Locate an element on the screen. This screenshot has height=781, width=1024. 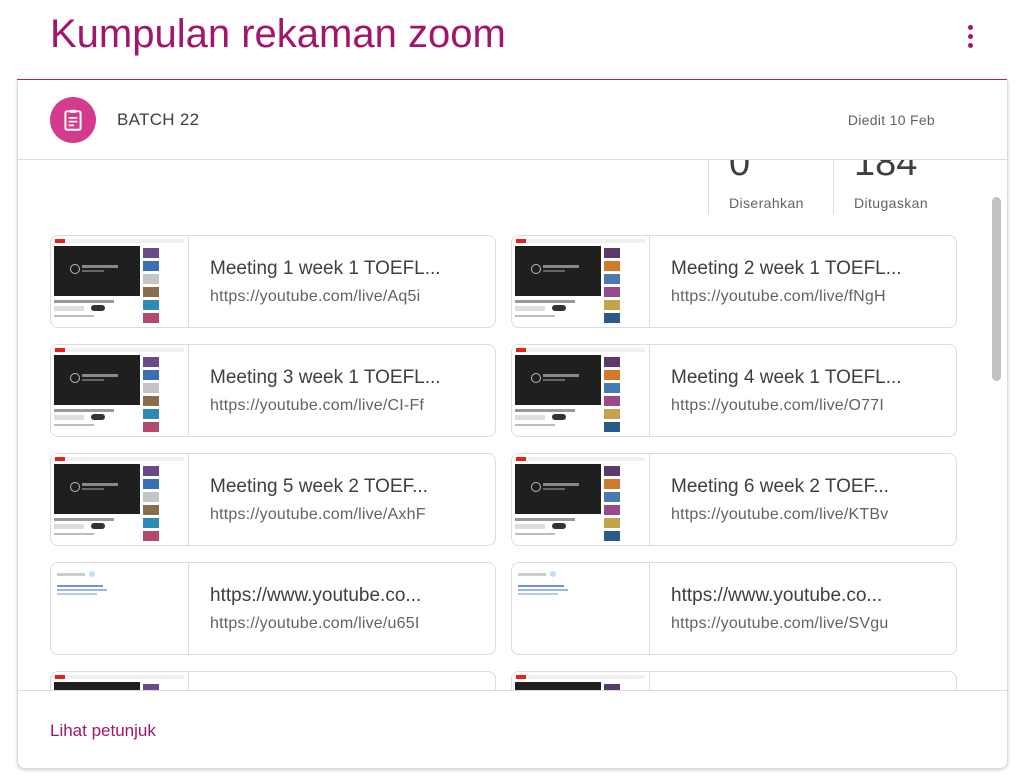
attachment-url: https://youtube.com/live/O77I is located at coordinates (778, 405).